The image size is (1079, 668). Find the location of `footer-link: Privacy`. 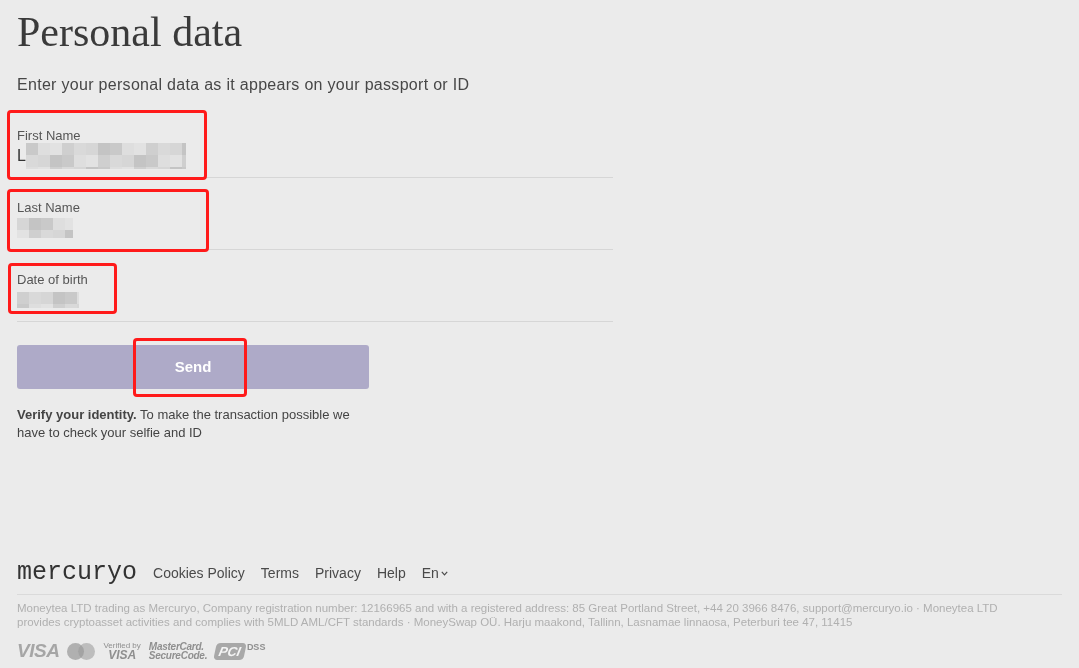

footer-link: Privacy is located at coordinates (338, 573).